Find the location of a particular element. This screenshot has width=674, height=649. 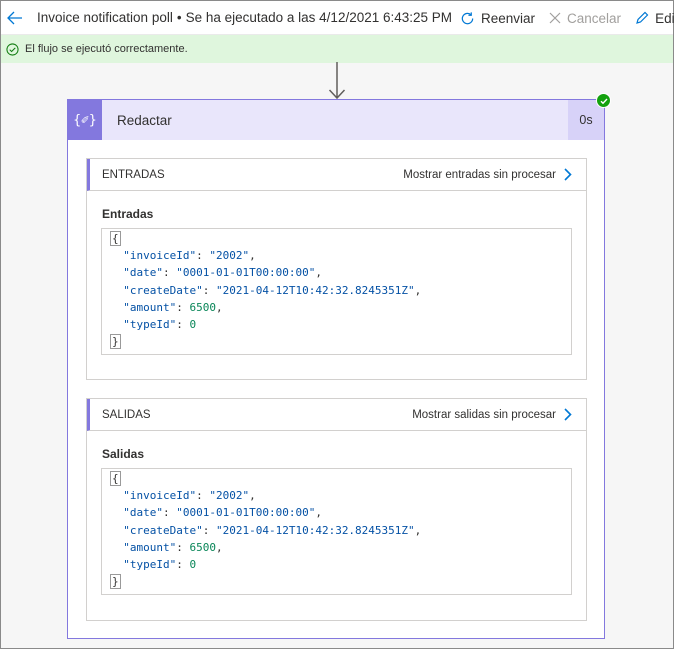

outputs-section-header: SALIDAS Mostrar salidas sin procesar is located at coordinates (336, 415).